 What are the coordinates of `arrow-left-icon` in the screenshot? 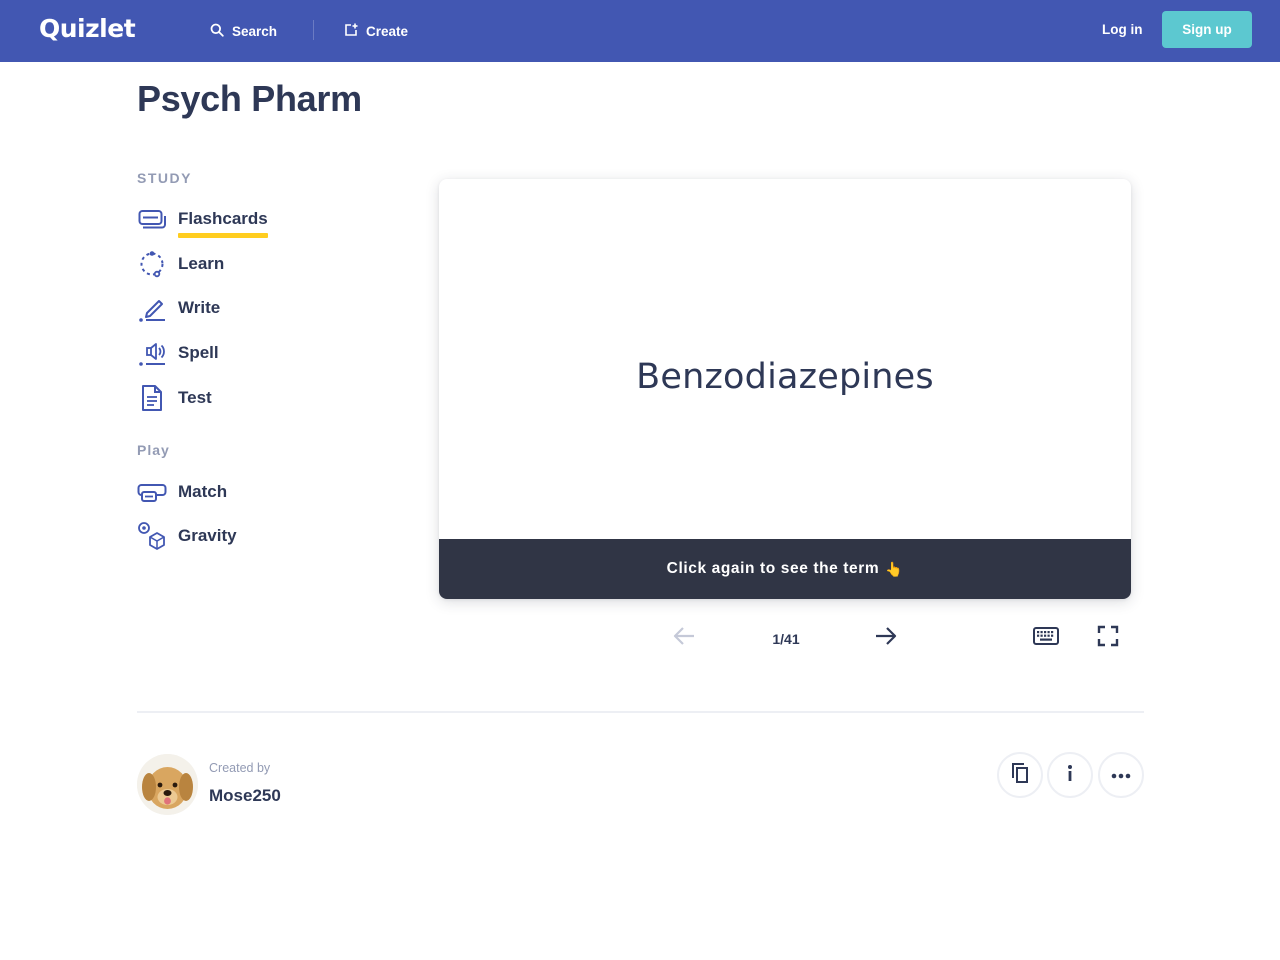 It's located at (684, 638).